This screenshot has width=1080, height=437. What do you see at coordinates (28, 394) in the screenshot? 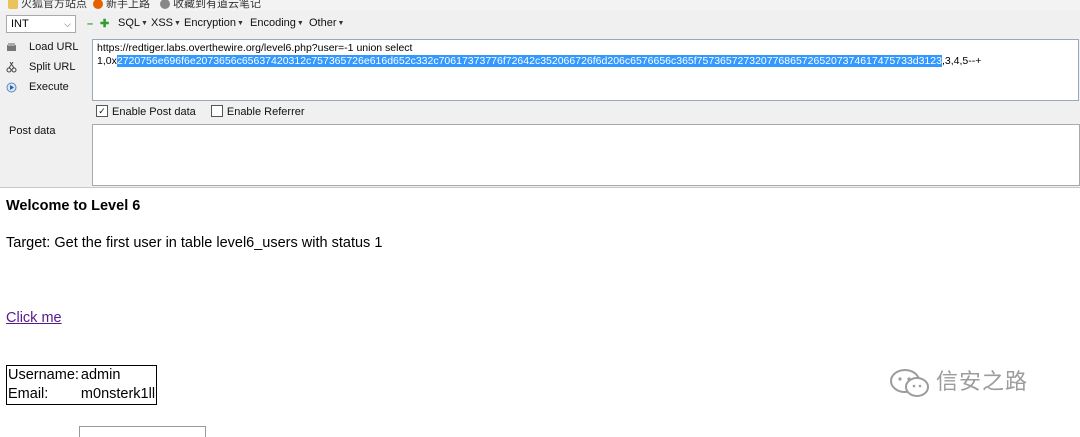
I see `email-label: Email:` at bounding box center [28, 394].